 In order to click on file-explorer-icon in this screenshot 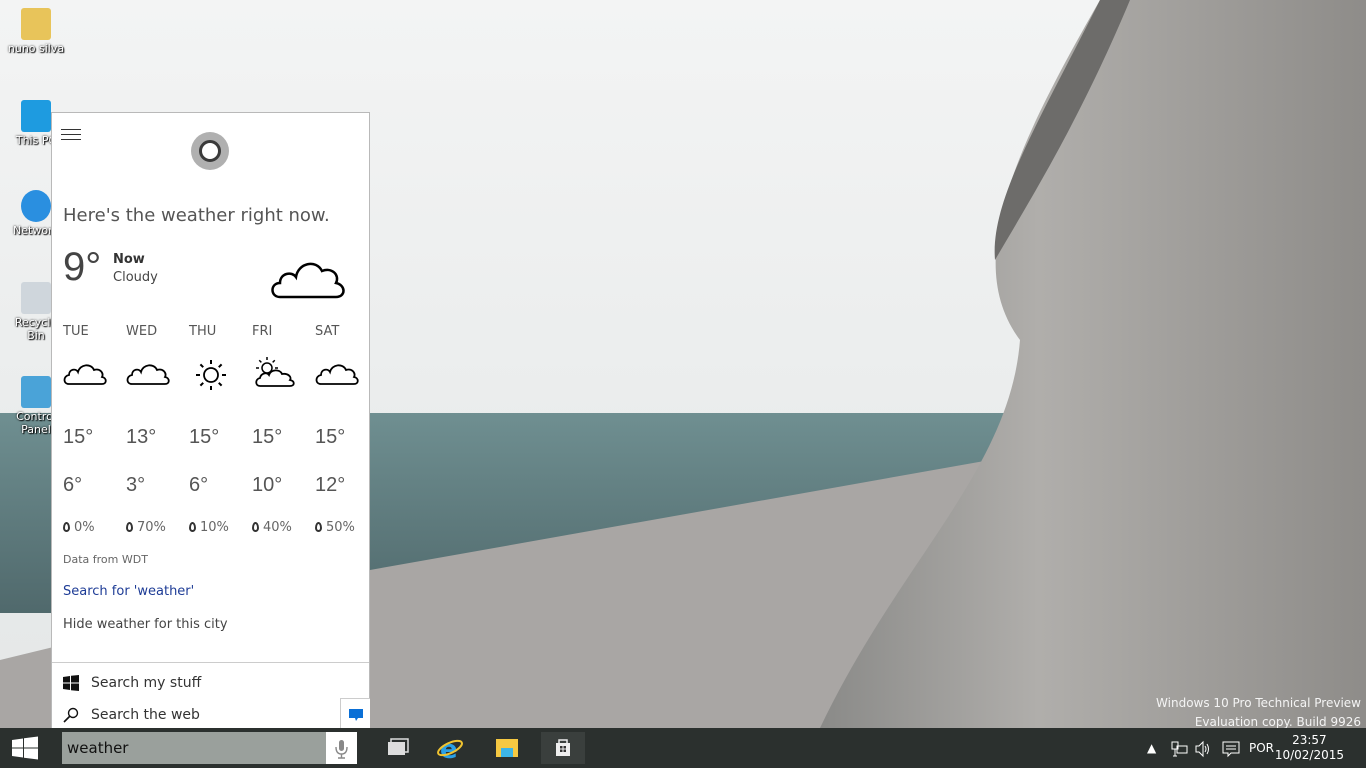, I will do `click(507, 748)`.